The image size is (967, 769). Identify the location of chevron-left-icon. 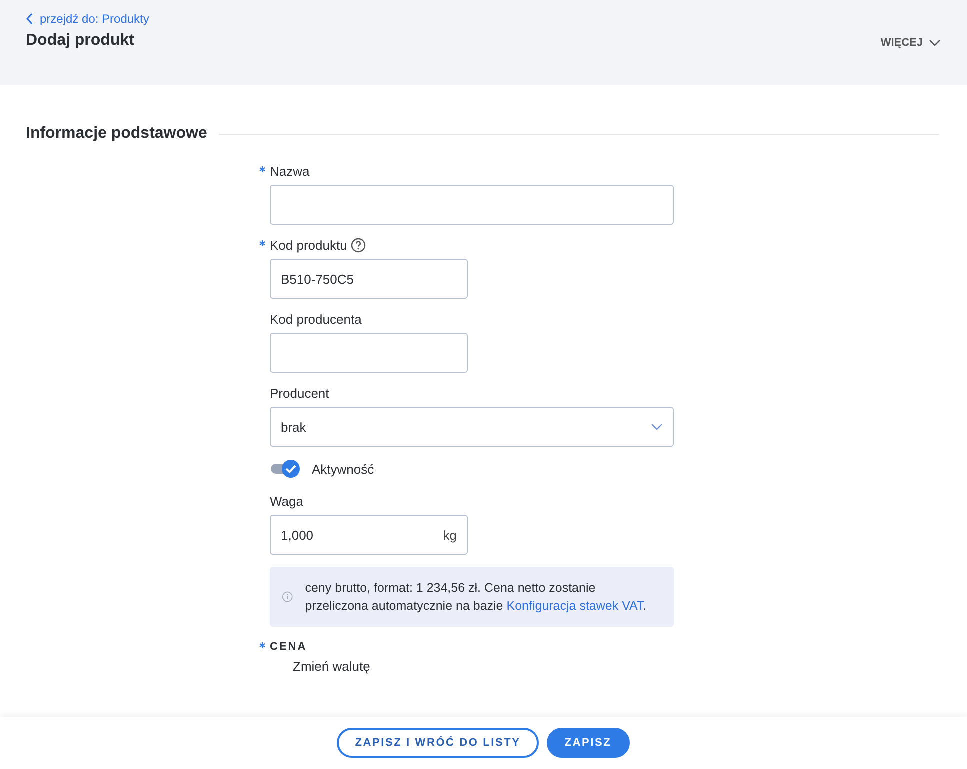
(30, 19).